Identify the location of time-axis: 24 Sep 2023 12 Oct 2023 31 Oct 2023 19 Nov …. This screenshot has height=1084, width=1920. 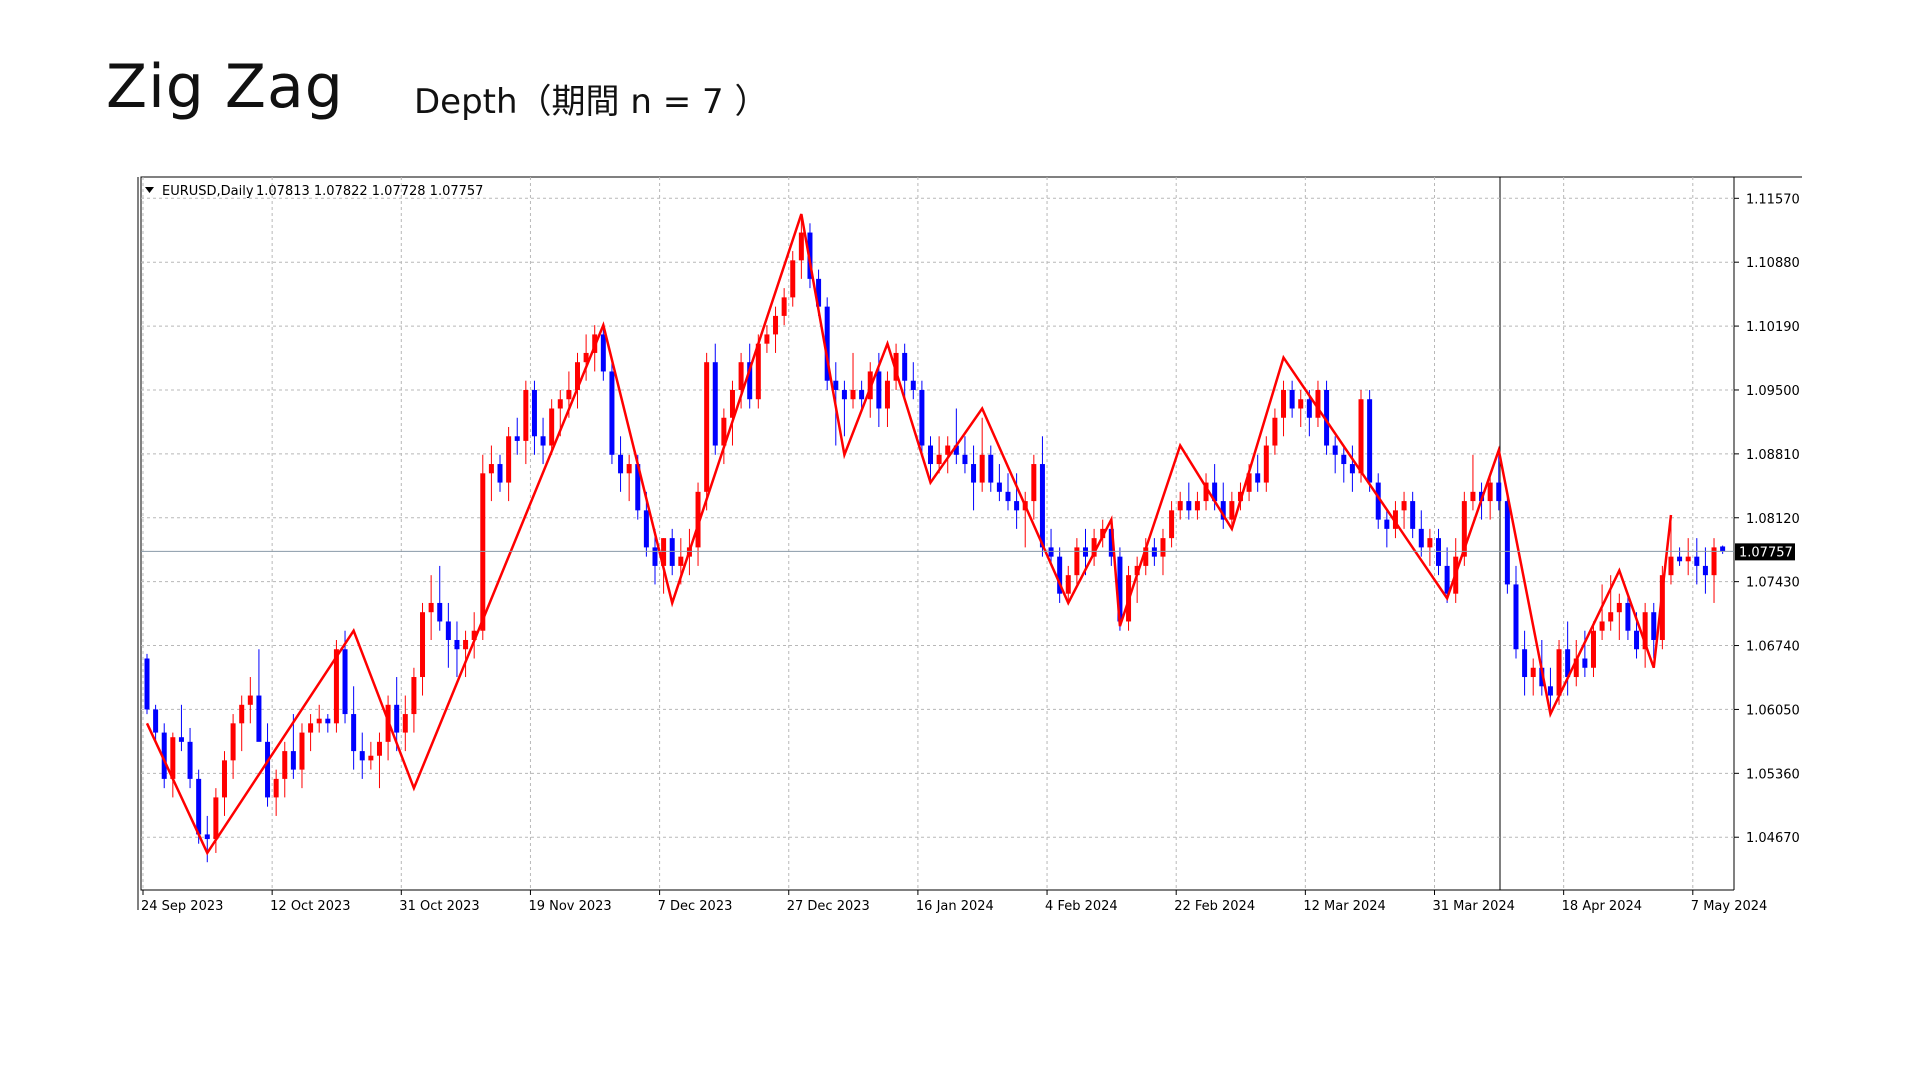
(954, 902).